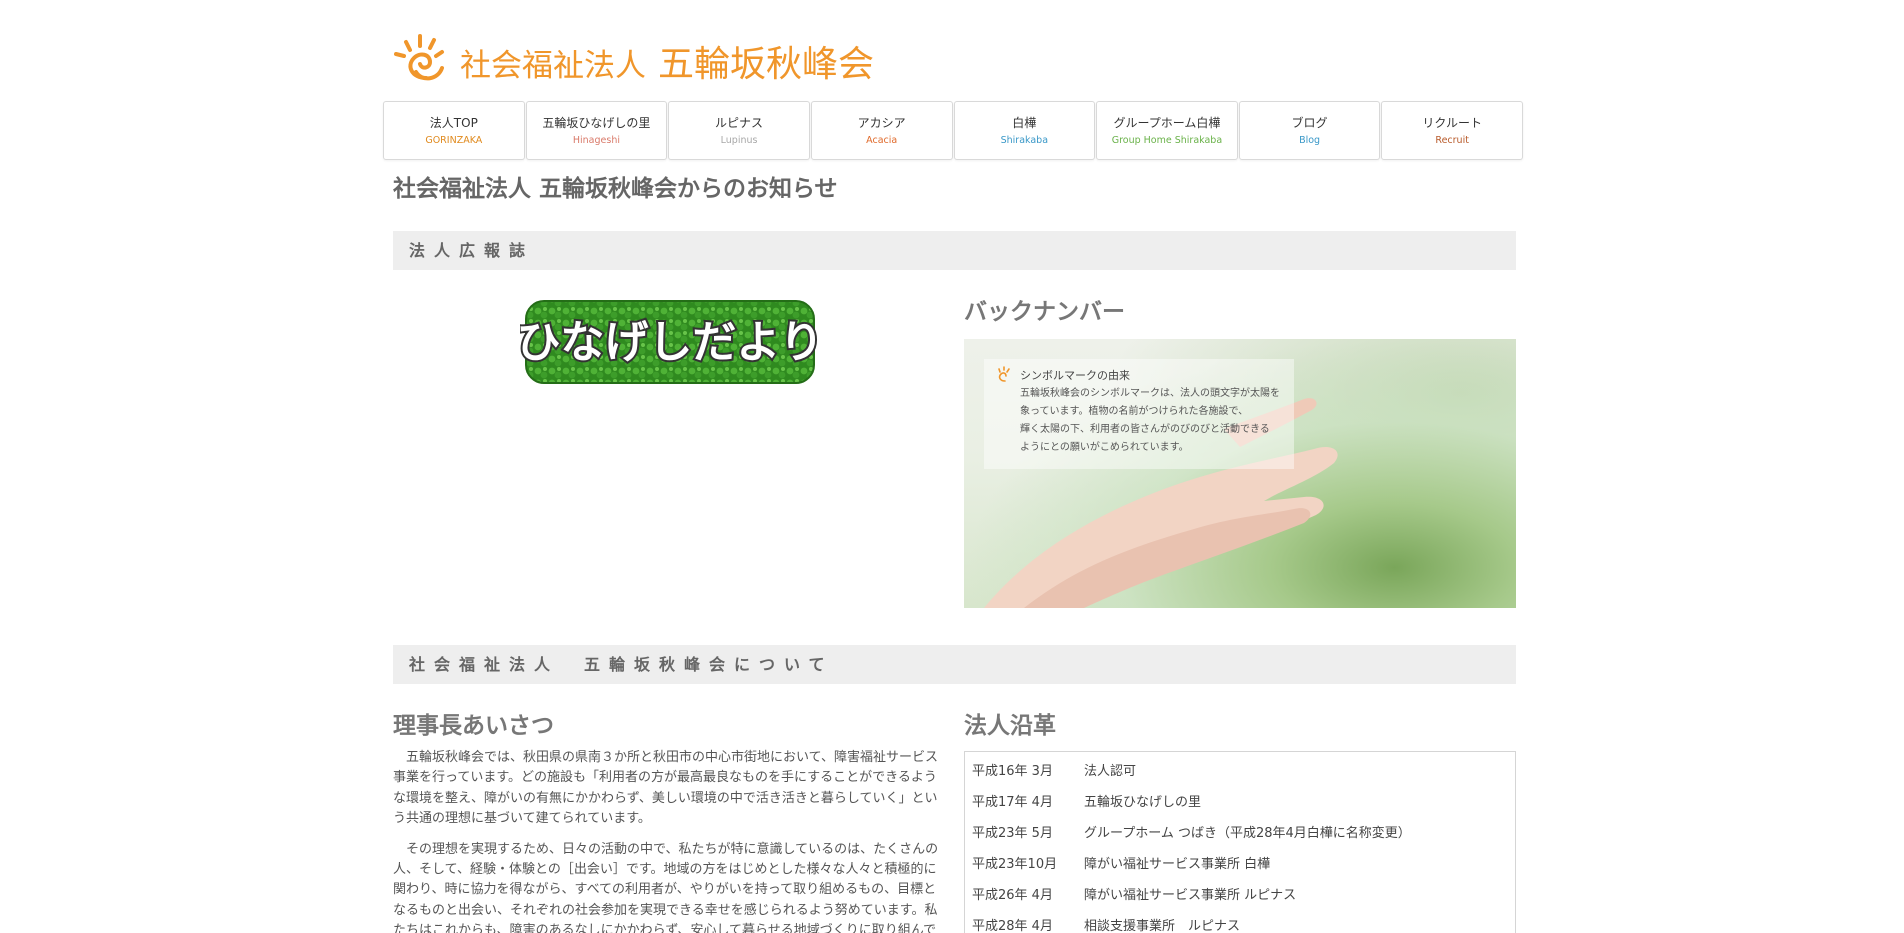 The height and width of the screenshot is (933, 1904). What do you see at coordinates (766, 64) in the screenshot?
I see `logo-title: 五輪坂秋峰会` at bounding box center [766, 64].